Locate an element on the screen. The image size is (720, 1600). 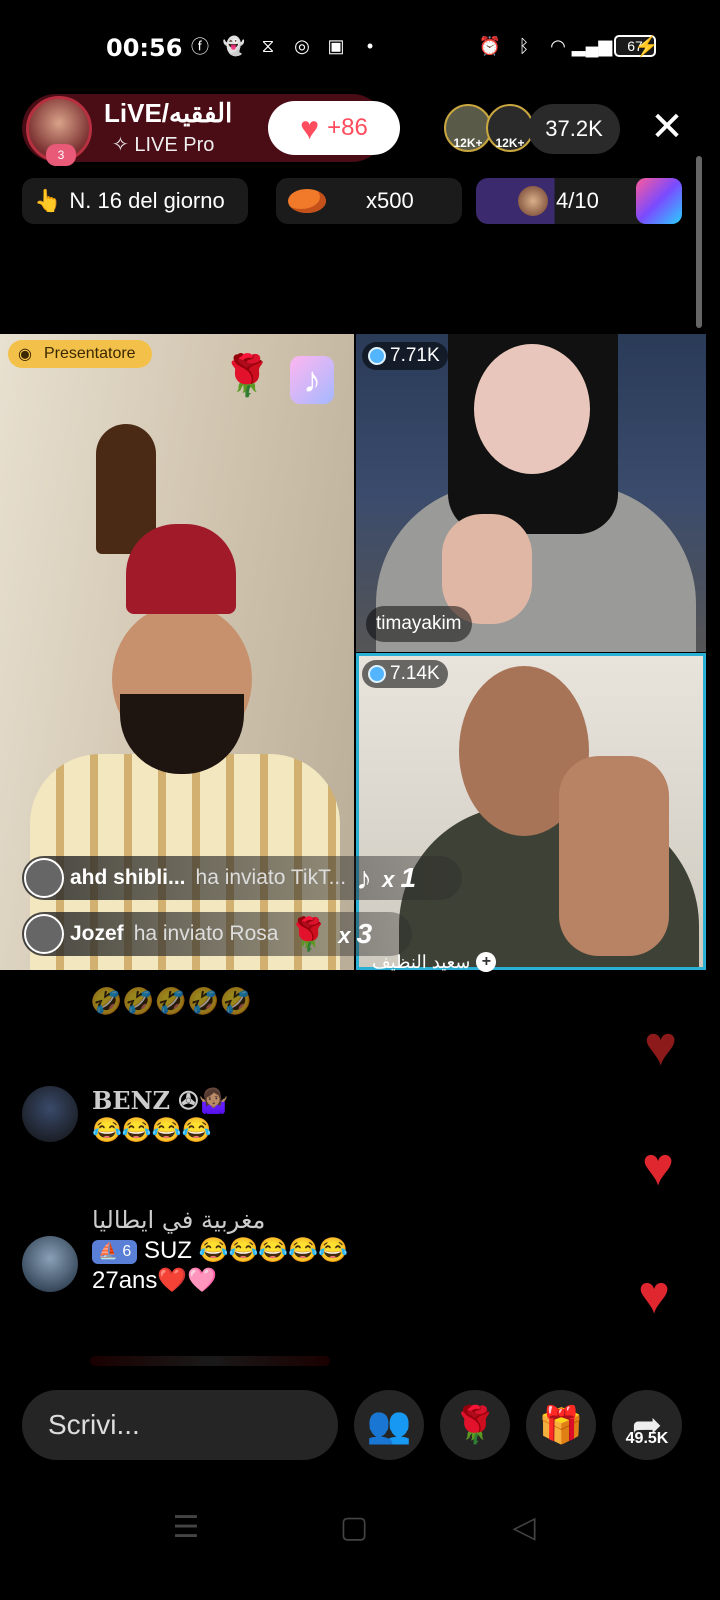
guest-avatar is located at coordinates (533, 201).